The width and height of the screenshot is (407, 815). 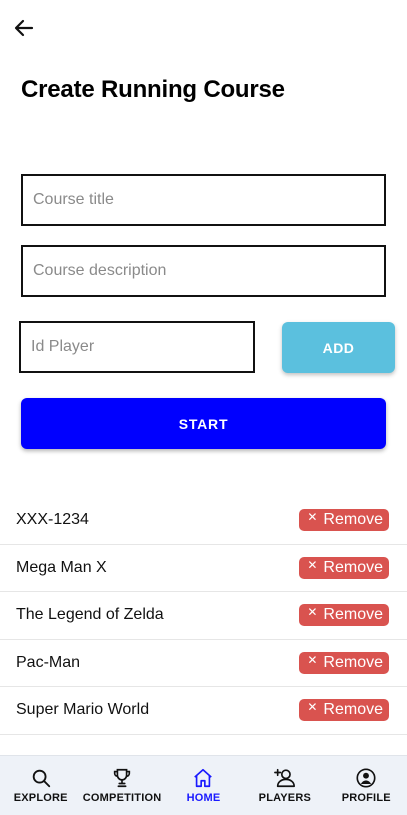 What do you see at coordinates (203, 798) in the screenshot?
I see `nav-label: HOME` at bounding box center [203, 798].